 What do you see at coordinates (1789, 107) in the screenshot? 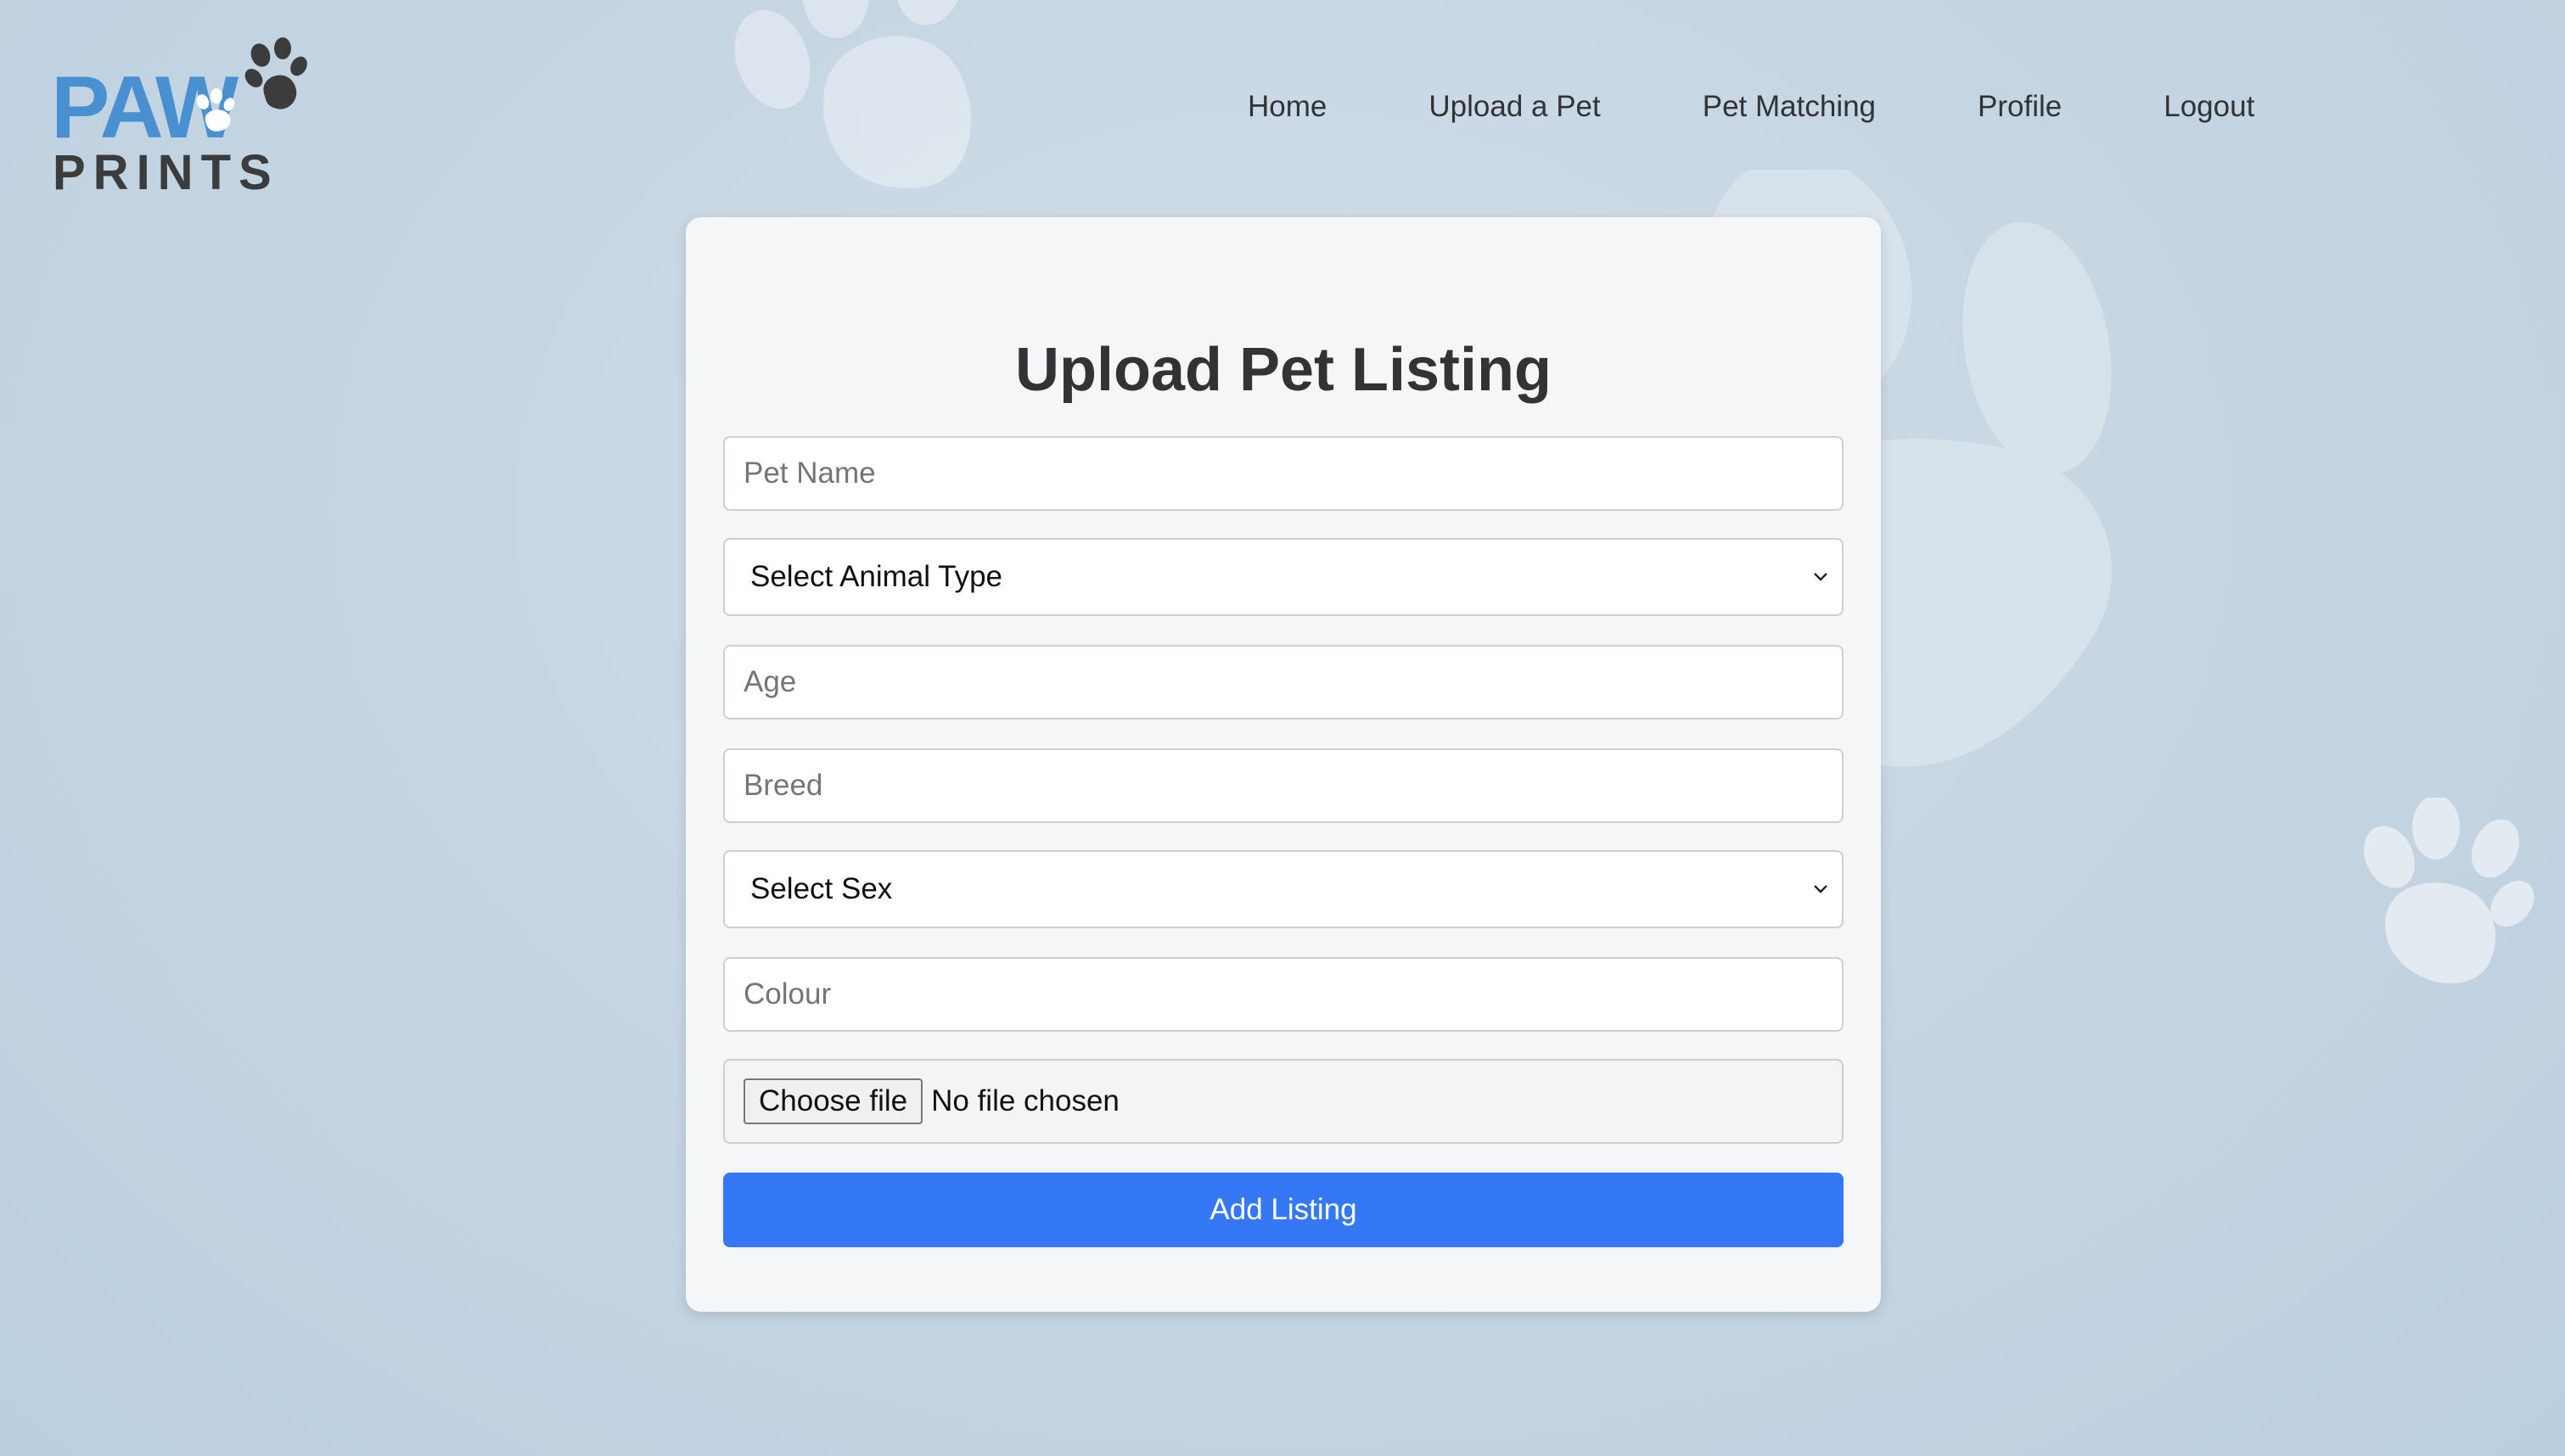
I see `nav-pet-matching-link: Pet Matching` at bounding box center [1789, 107].